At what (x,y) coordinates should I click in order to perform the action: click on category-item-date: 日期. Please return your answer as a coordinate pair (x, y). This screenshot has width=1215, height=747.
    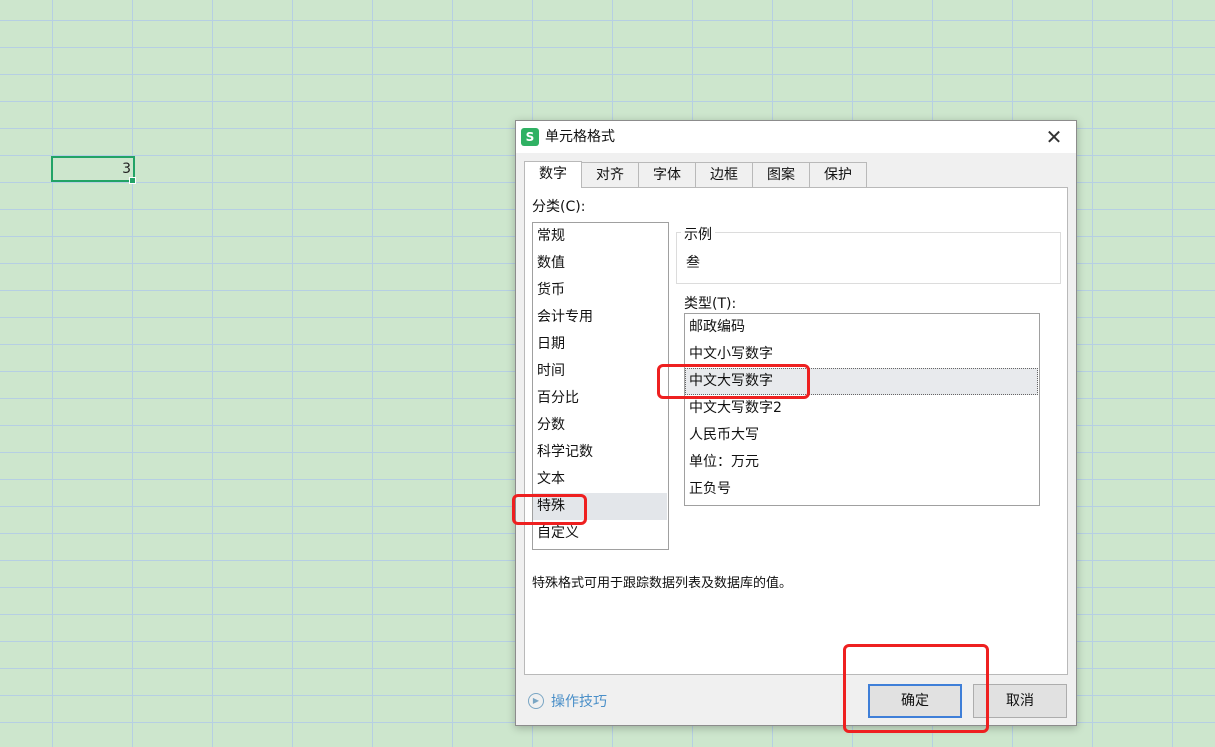
    Looking at the image, I should click on (600, 344).